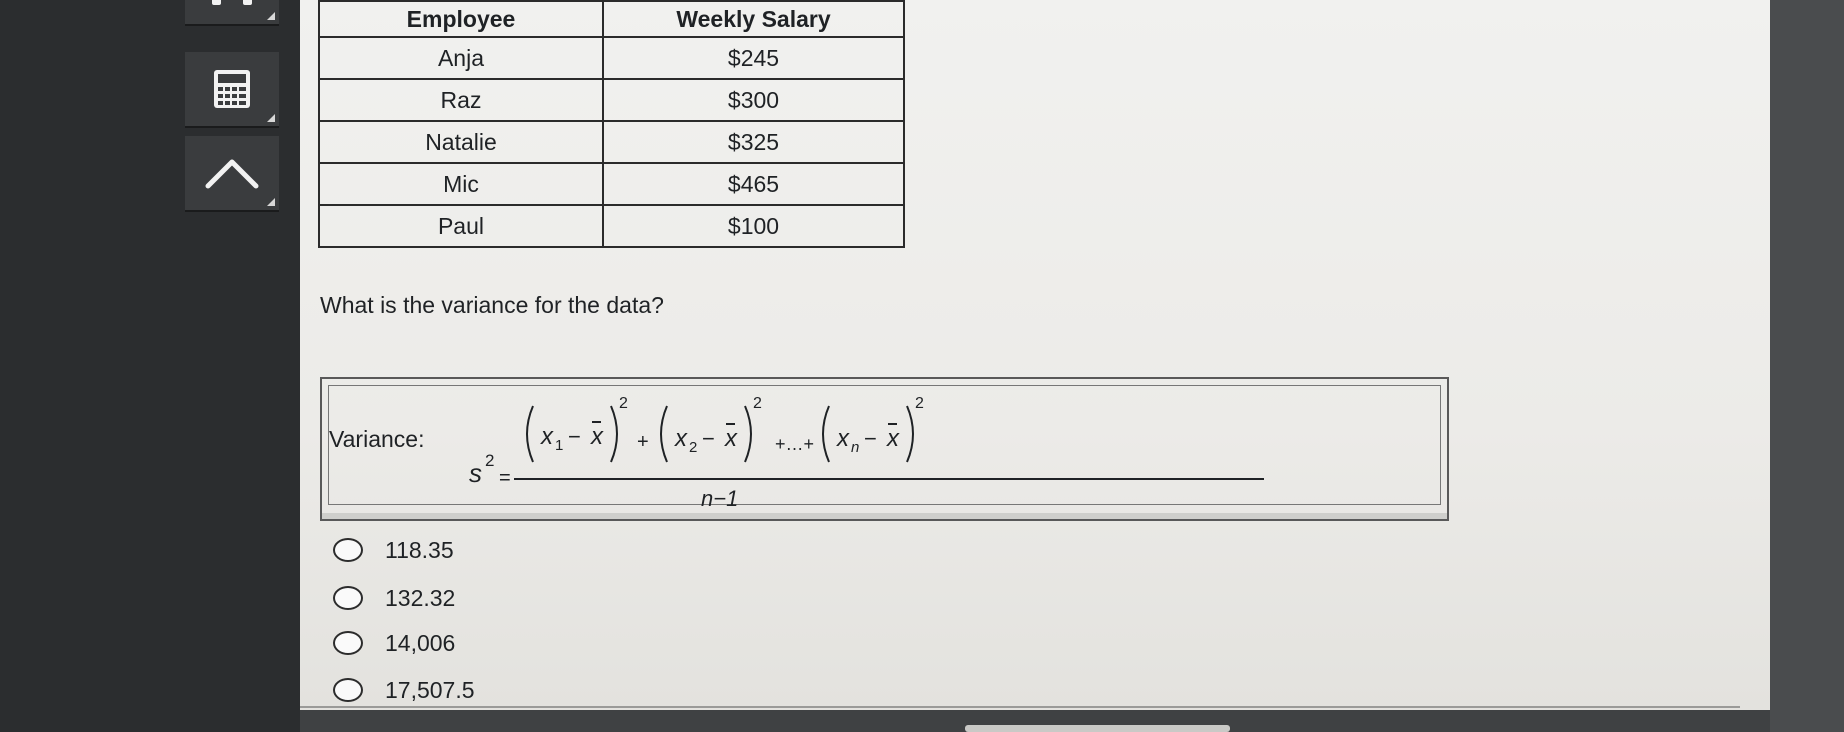 This screenshot has width=1844, height=732. Describe the element at coordinates (232, 2) in the screenshot. I see `headphones-icon` at that location.